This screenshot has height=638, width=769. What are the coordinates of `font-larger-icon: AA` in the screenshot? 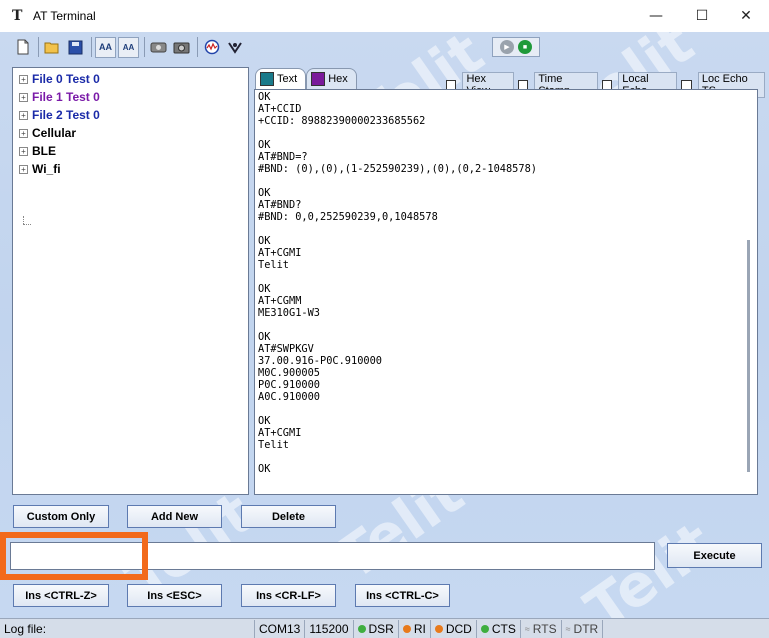 It's located at (105, 47).